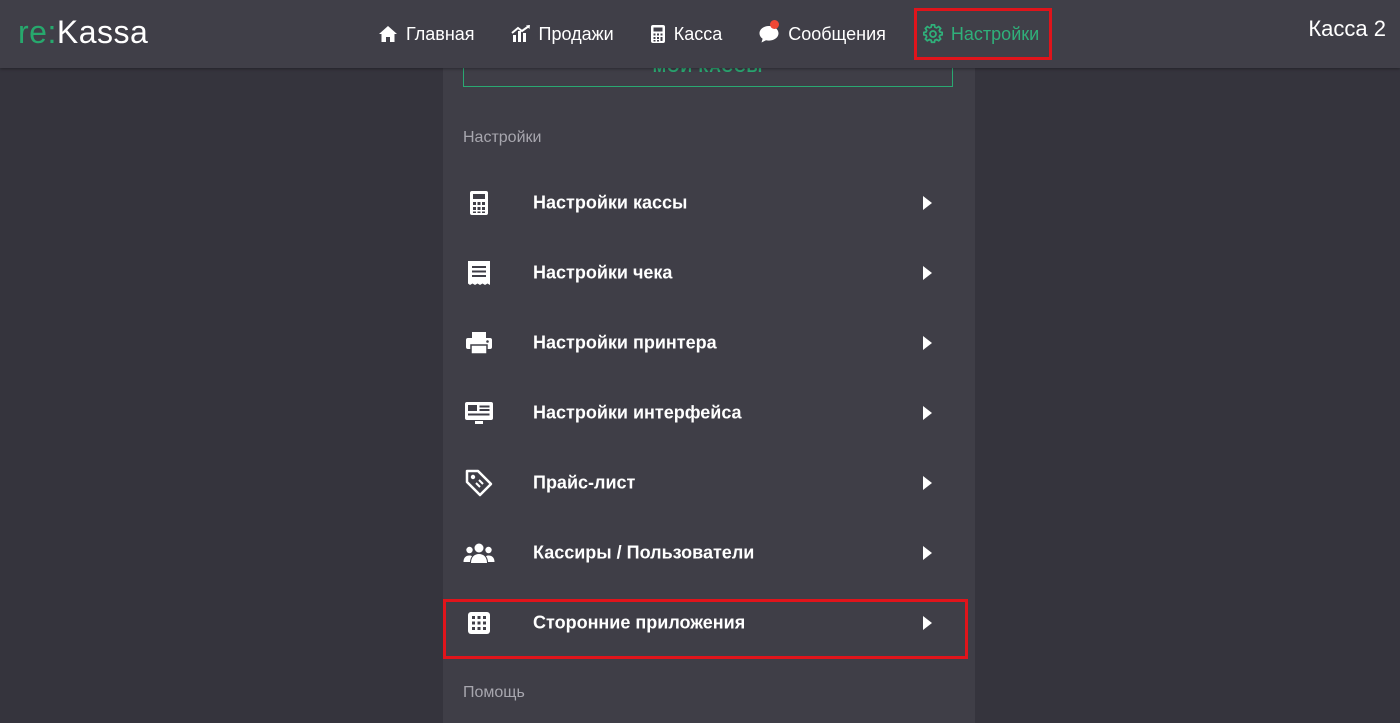 The image size is (1400, 723). Describe the element at coordinates (1347, 29) in the screenshot. I see `current-kassa-label: Касса 2` at that location.